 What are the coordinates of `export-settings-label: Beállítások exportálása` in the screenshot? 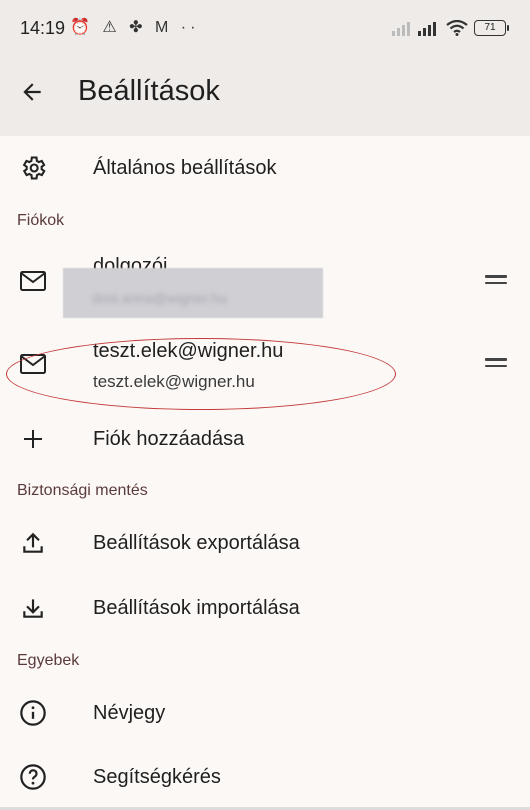 It's located at (196, 543).